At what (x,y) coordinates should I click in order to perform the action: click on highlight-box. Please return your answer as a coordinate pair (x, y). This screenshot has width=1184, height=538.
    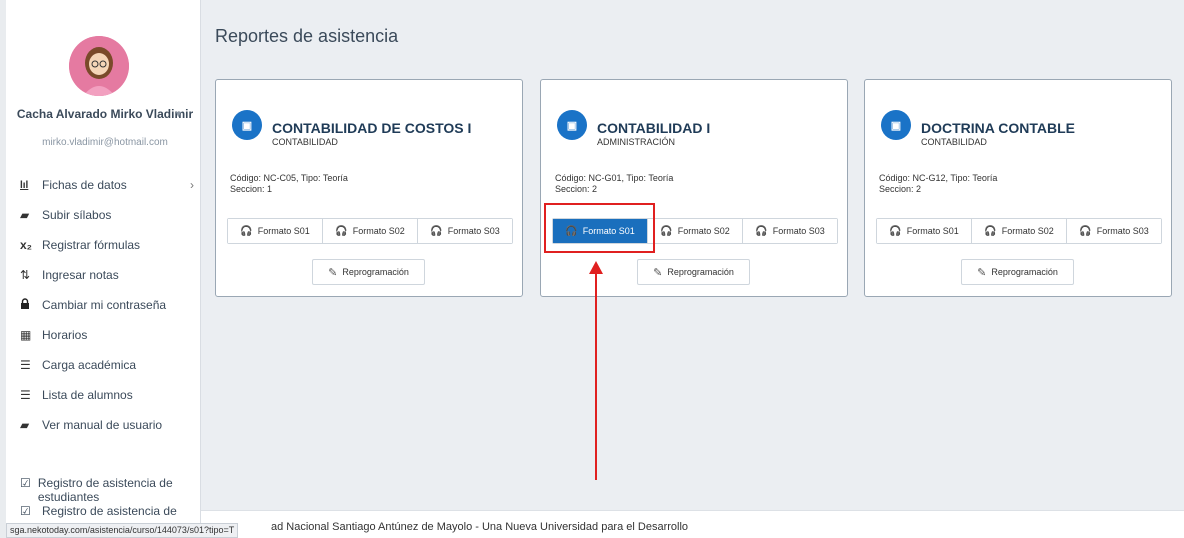
    Looking at the image, I should click on (599, 228).